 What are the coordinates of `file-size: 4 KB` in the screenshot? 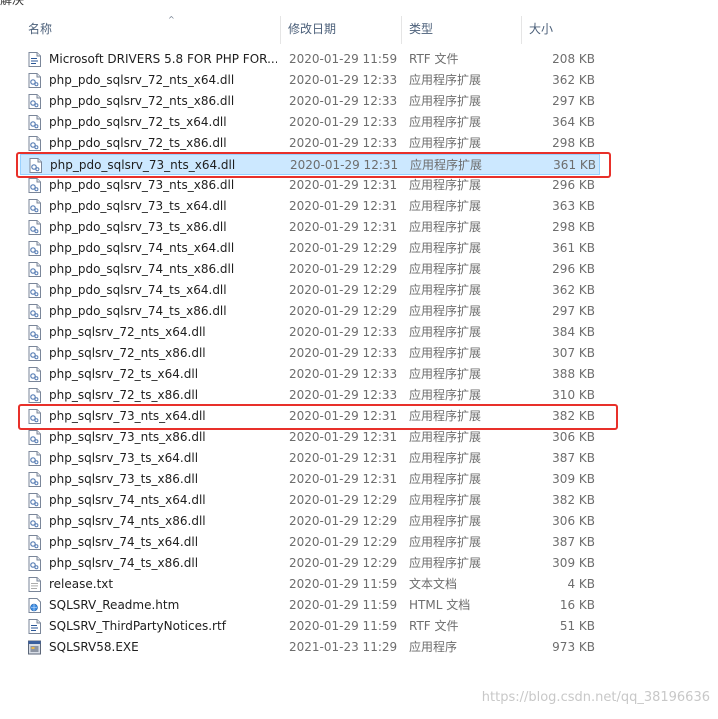 It's located at (581, 584).